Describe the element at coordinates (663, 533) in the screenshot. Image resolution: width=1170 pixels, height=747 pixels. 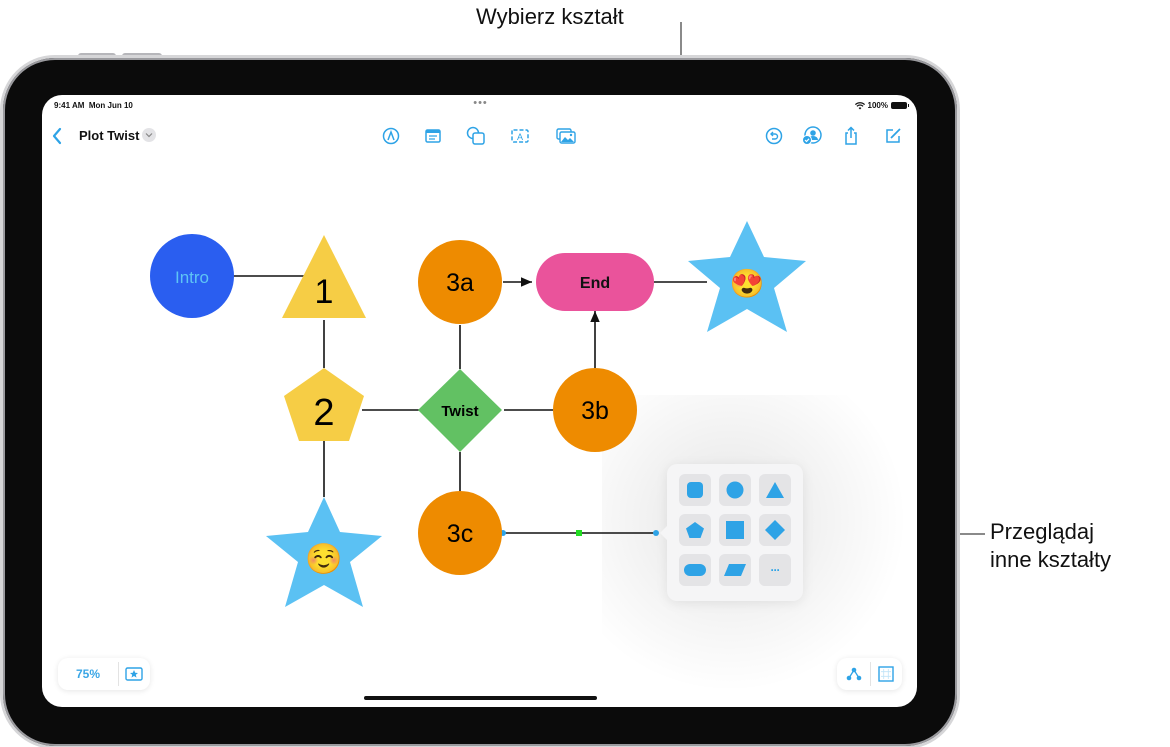
I see `popover-arrow` at that location.